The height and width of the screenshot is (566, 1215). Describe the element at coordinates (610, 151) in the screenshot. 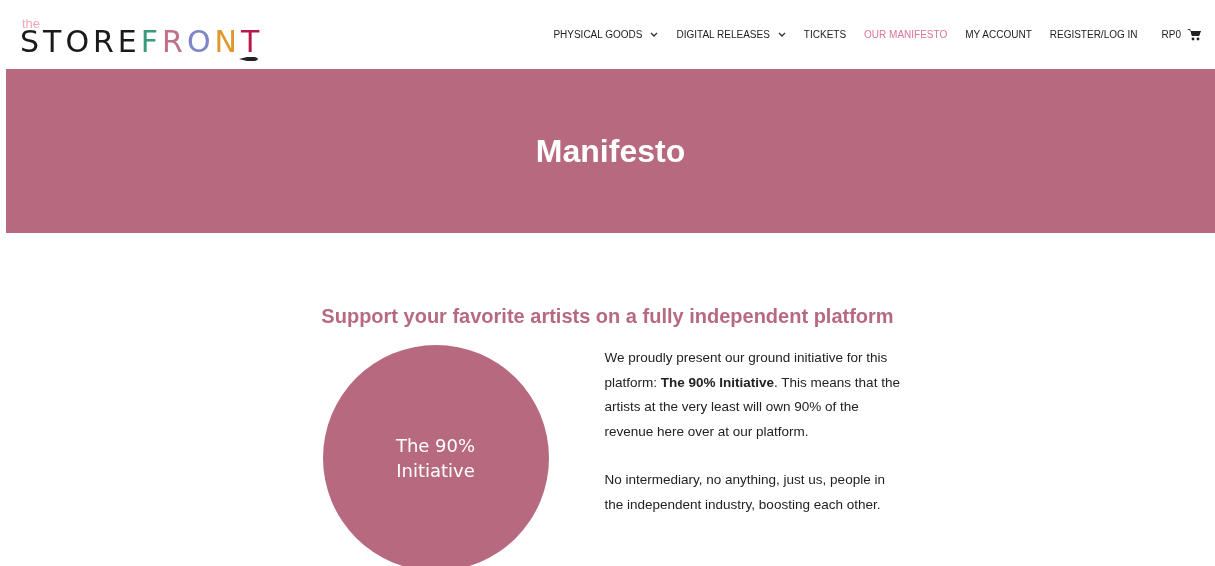

I see `page-title: Manifesto` at that location.